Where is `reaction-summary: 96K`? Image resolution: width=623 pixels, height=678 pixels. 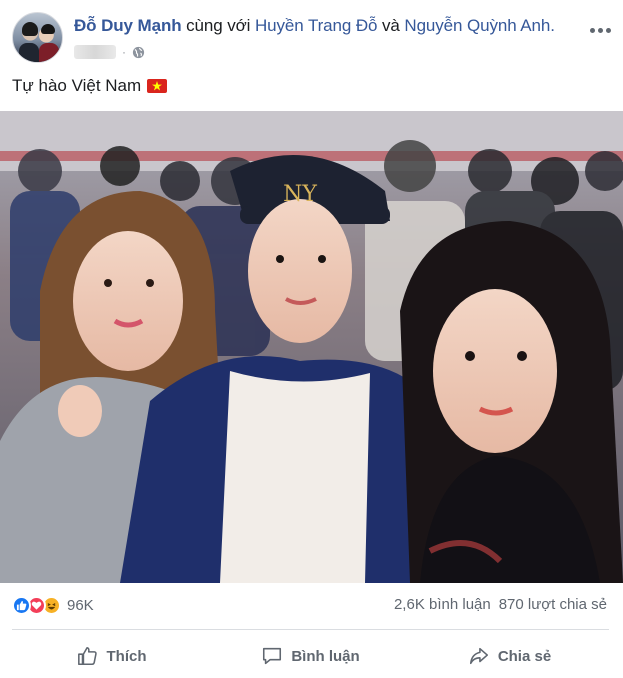
reaction-summary: 96K is located at coordinates (53, 605).